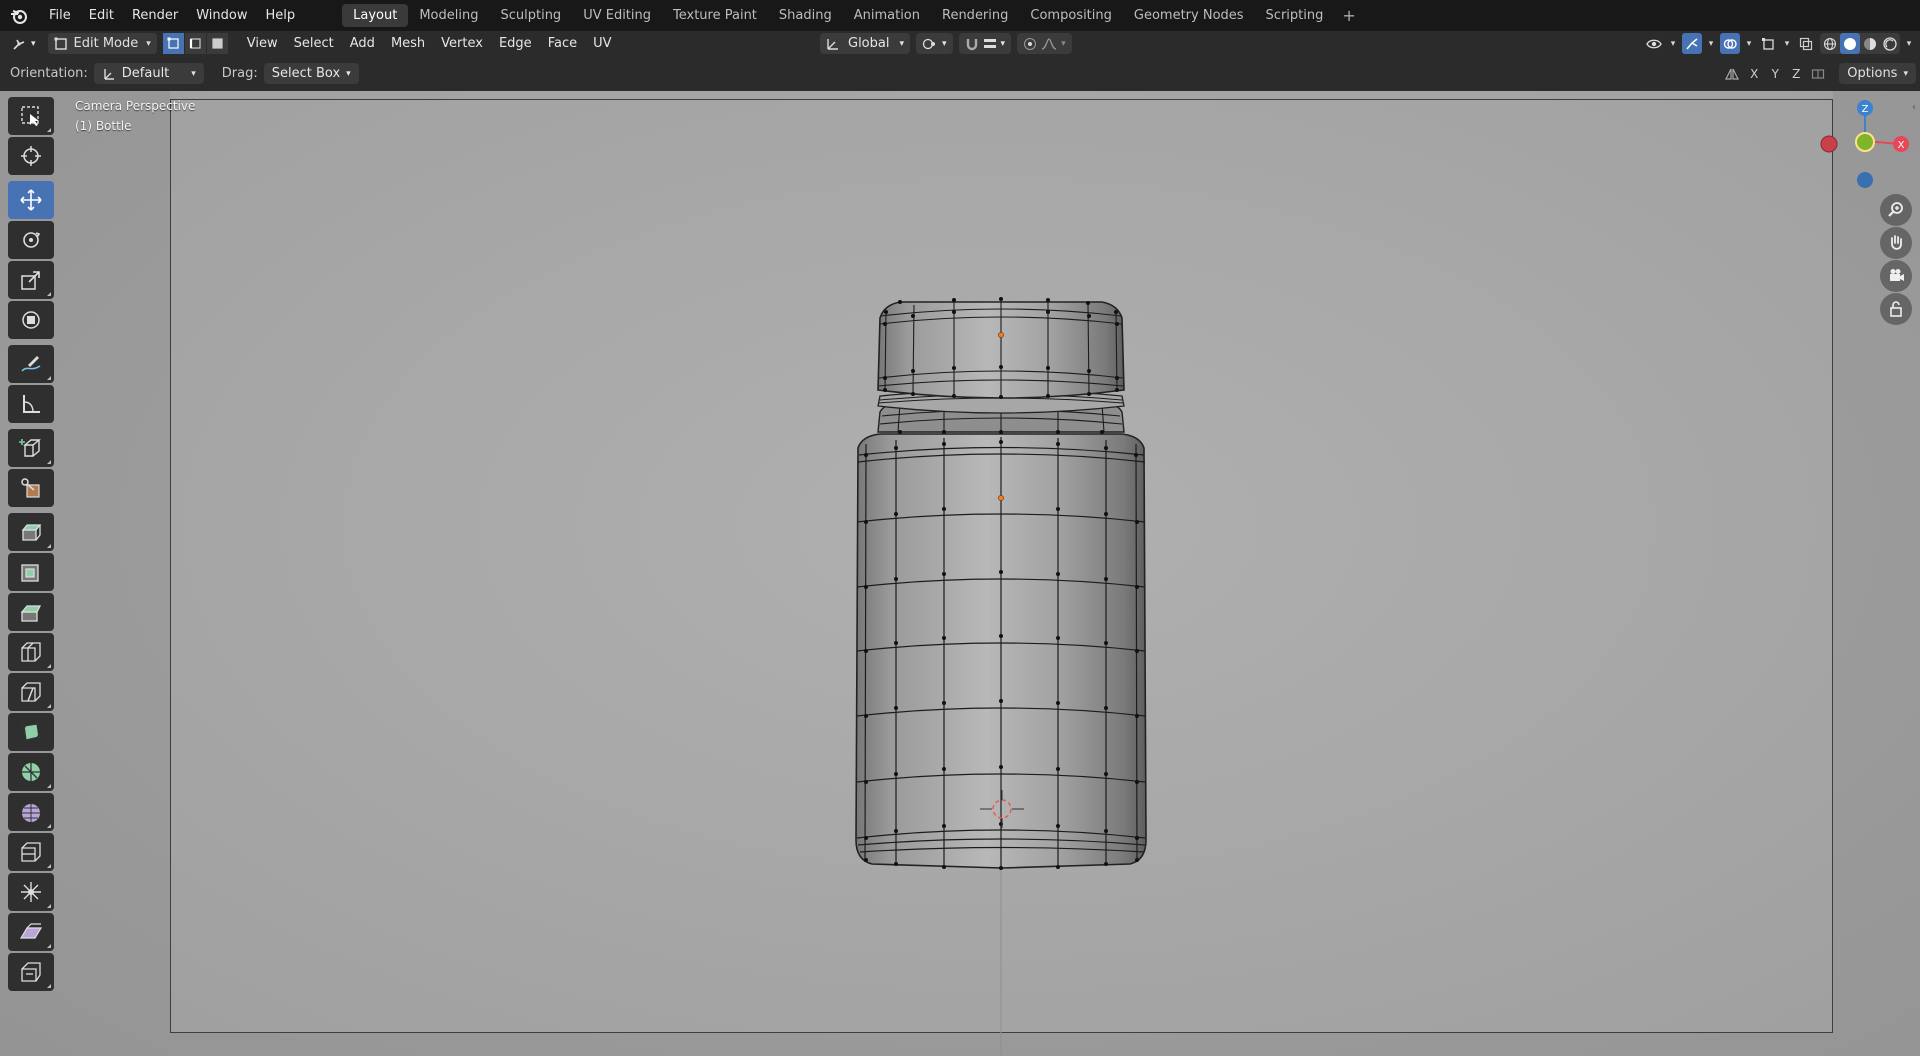 This screenshot has height=1056, width=1920. I want to click on move-arrows-icon, so click(31, 200).